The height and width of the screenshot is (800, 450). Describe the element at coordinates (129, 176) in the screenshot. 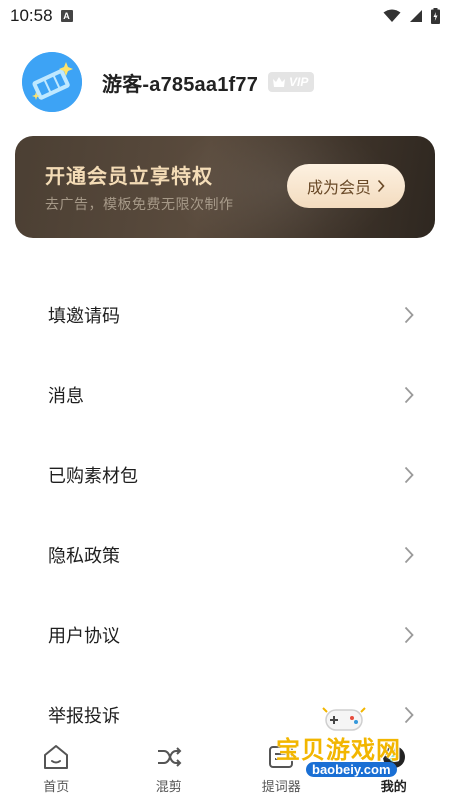

I see `vip-card-title: 开通会员立享特权` at that location.